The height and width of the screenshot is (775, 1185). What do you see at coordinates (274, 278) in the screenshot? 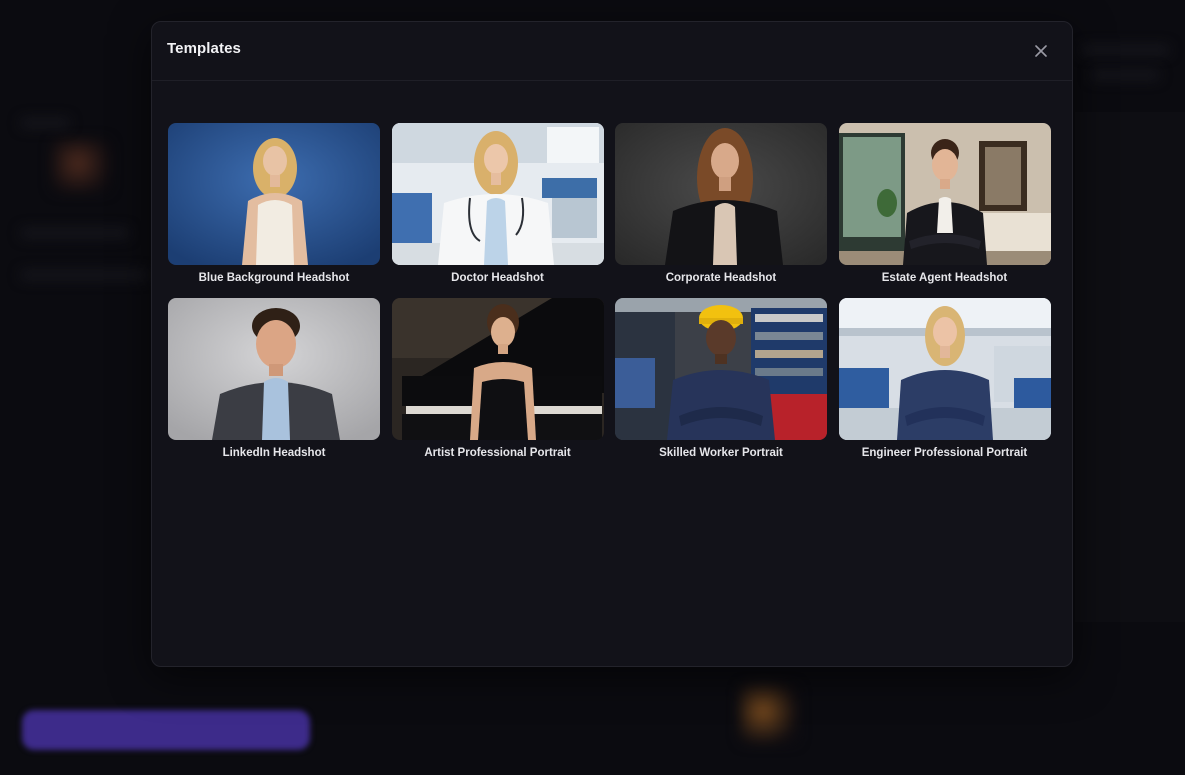
I see `template-label: Blue Background Headshot` at bounding box center [274, 278].